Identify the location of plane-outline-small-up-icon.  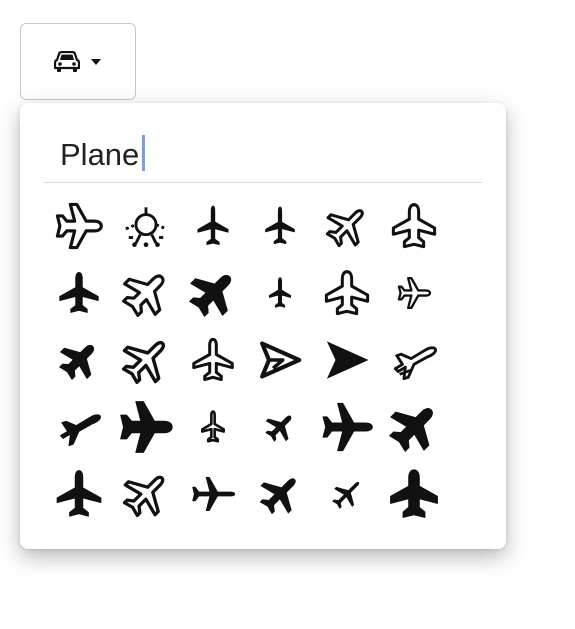
(213, 427).